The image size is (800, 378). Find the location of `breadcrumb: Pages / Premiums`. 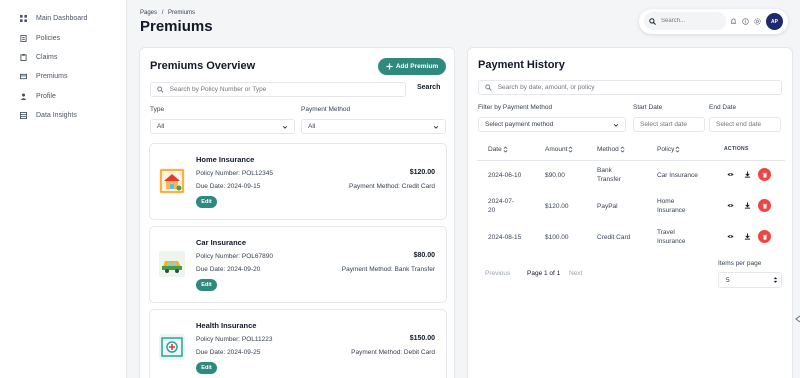

breadcrumb: Pages / Premiums is located at coordinates (167, 13).